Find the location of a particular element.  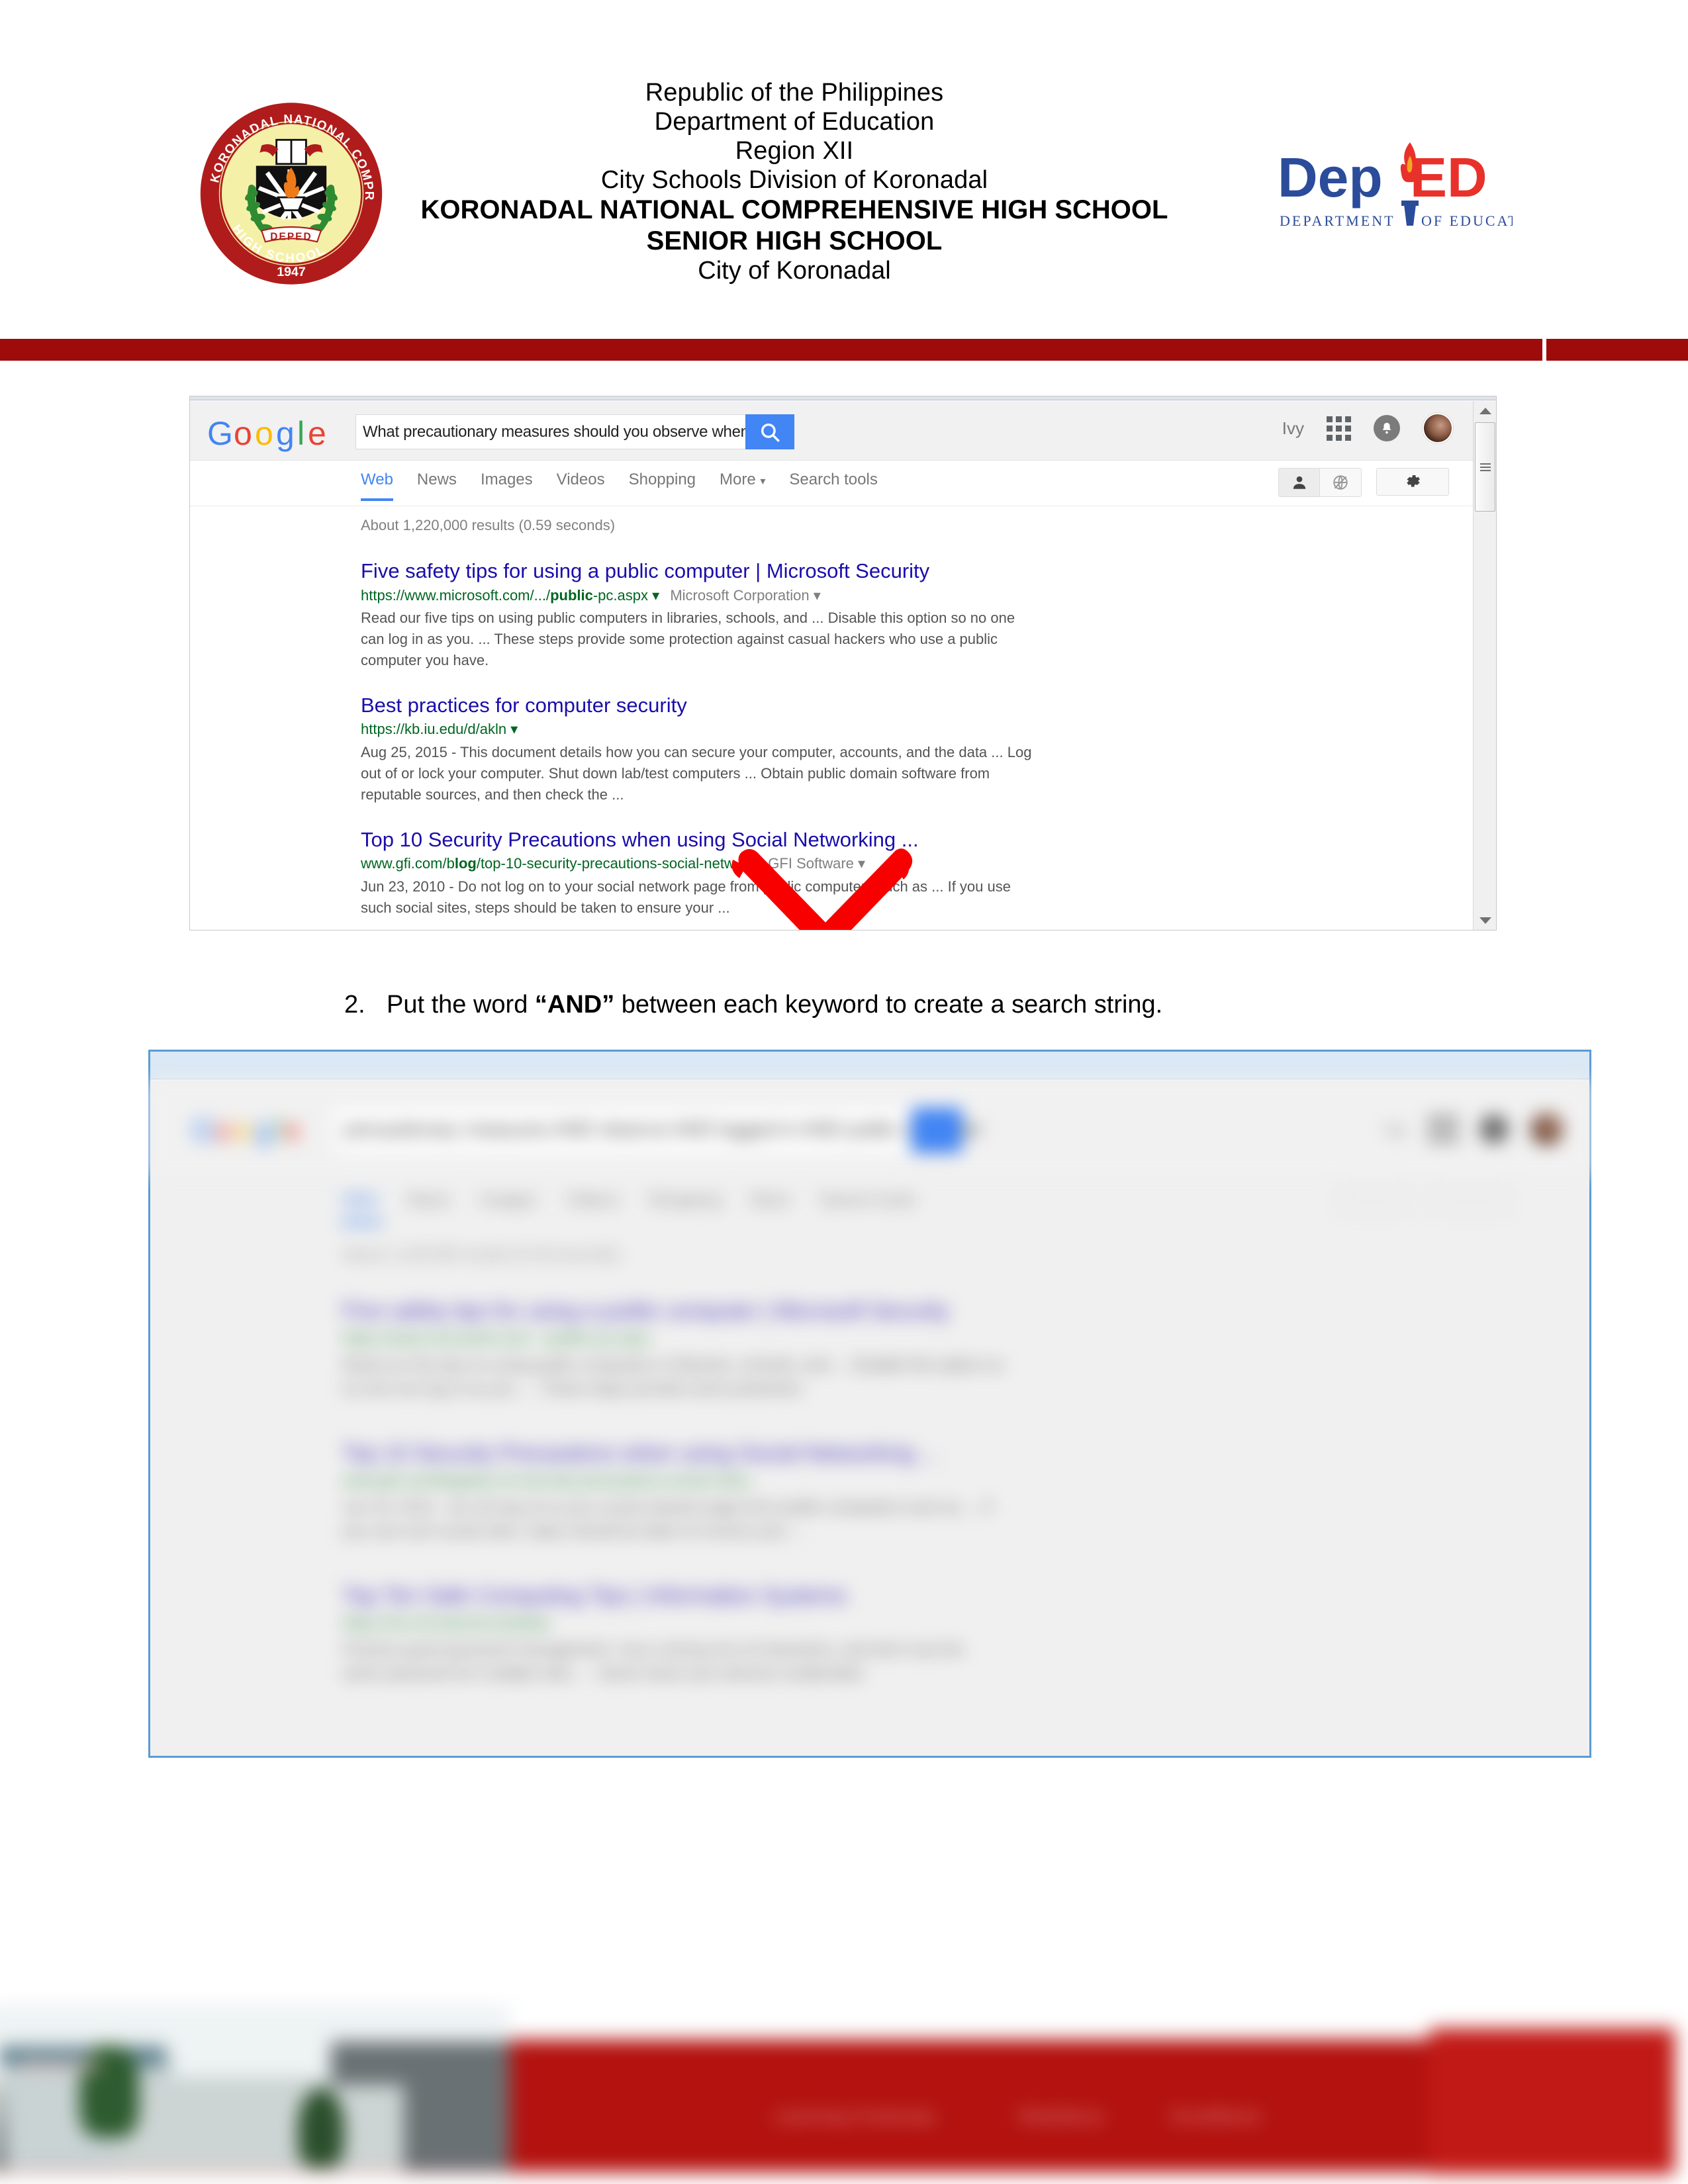

screenshot2-settings-button is located at coordinates (1470, 1198).